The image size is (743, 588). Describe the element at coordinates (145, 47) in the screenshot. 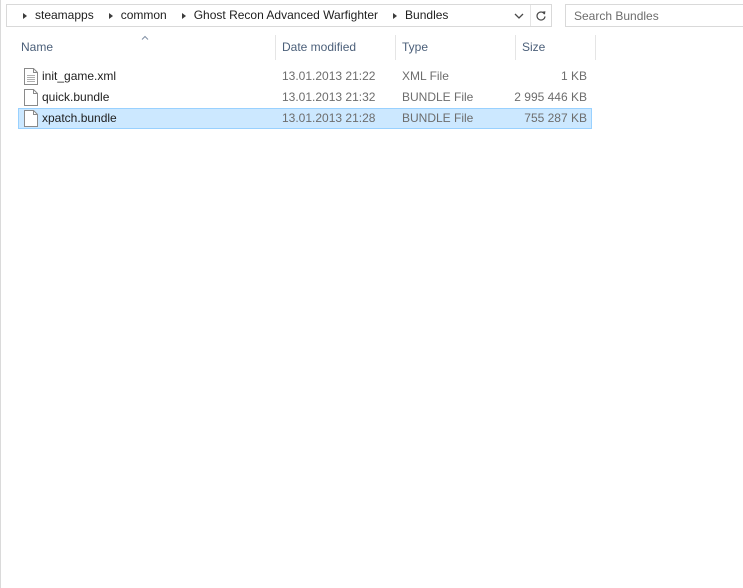

I see `column-header-name: Name` at that location.